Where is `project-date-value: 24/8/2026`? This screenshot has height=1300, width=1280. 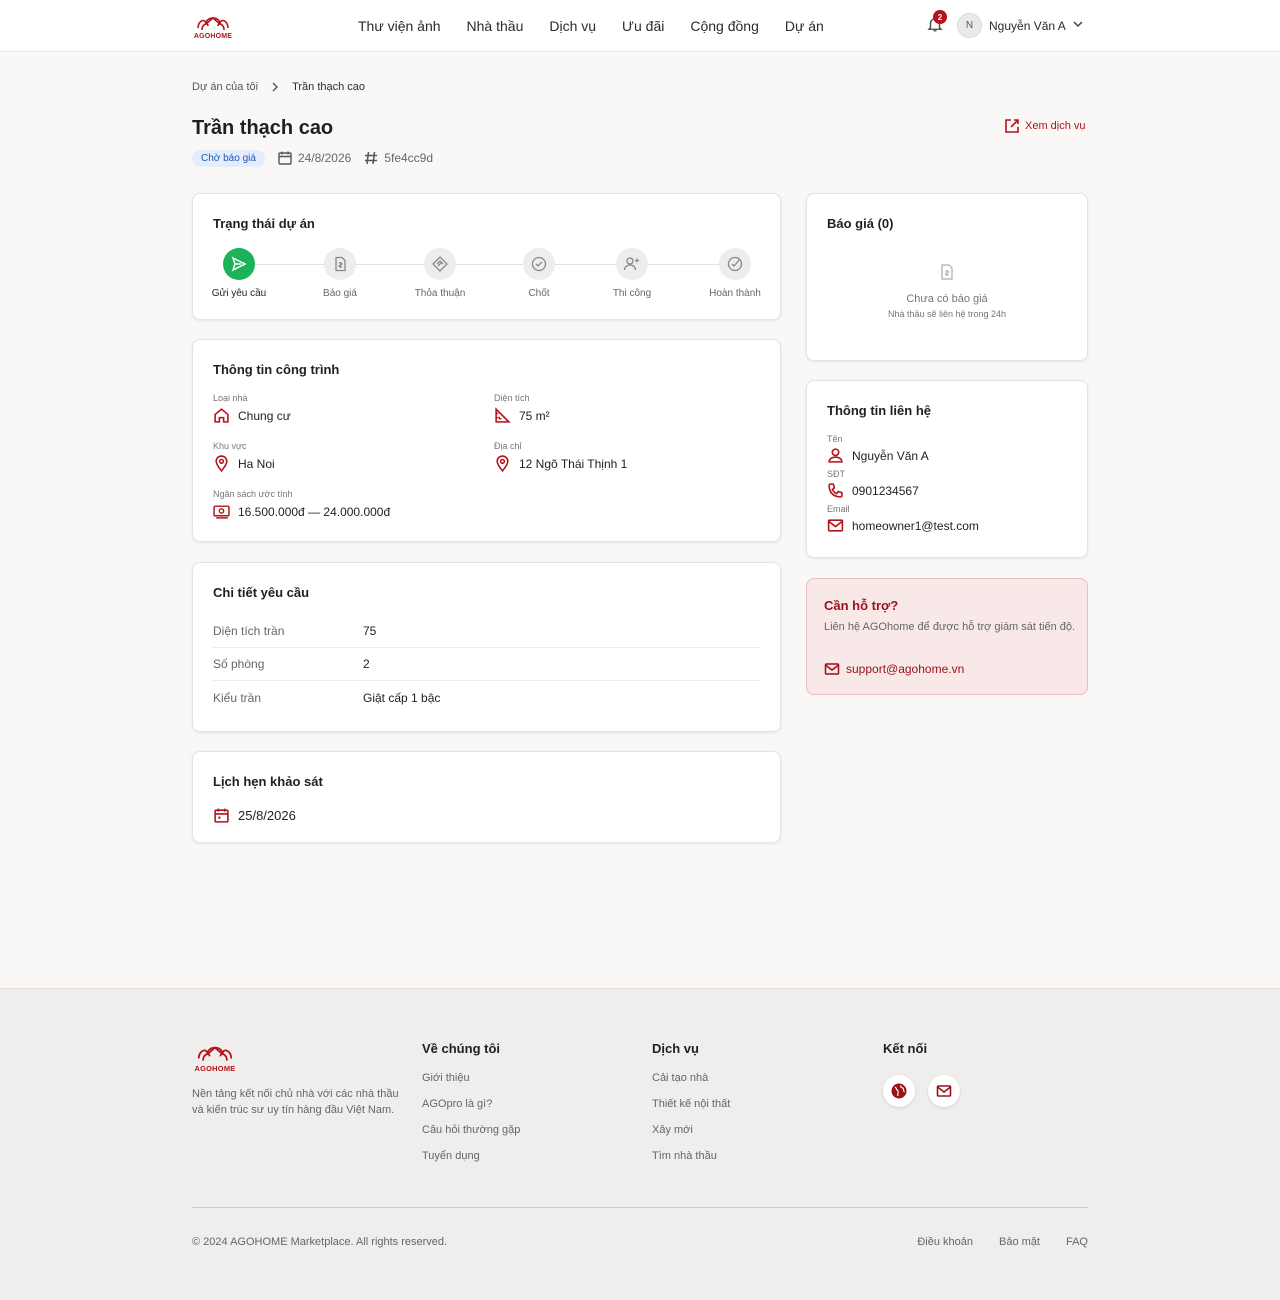
project-date-value: 24/8/2026 is located at coordinates (324, 158).